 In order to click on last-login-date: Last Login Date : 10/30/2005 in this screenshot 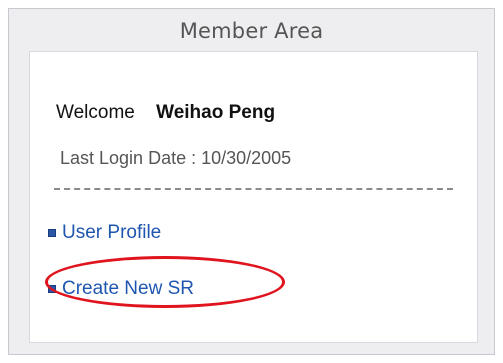, I will do `click(176, 158)`.